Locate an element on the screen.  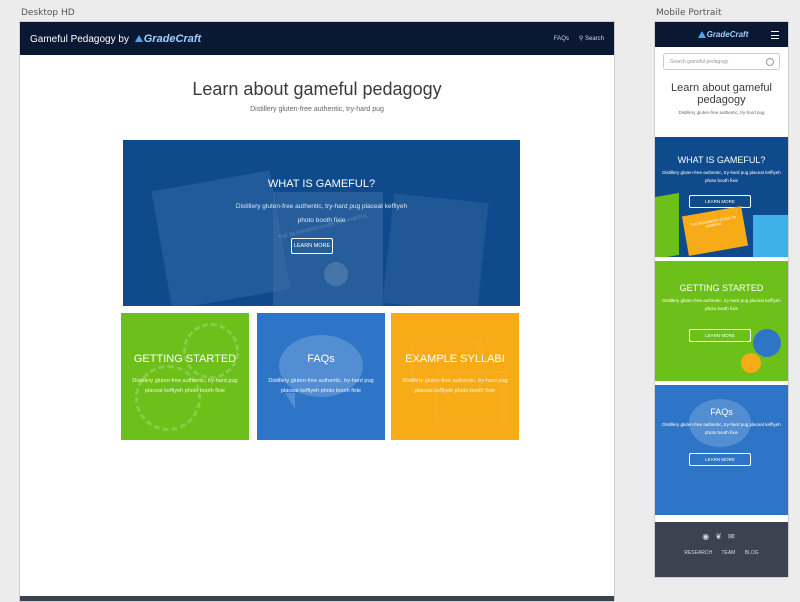
brand-text: Gameful Pedagogy by is located at coordinates (79, 39).